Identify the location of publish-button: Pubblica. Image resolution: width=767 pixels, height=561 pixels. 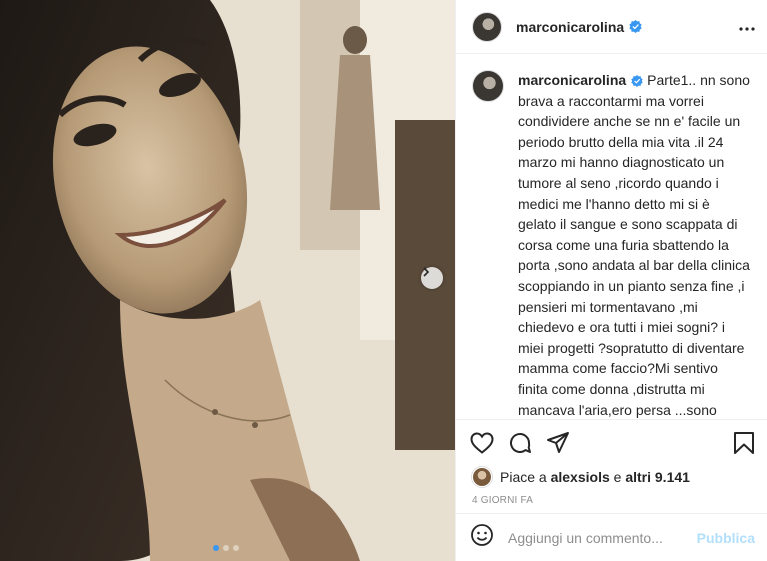
(726, 538).